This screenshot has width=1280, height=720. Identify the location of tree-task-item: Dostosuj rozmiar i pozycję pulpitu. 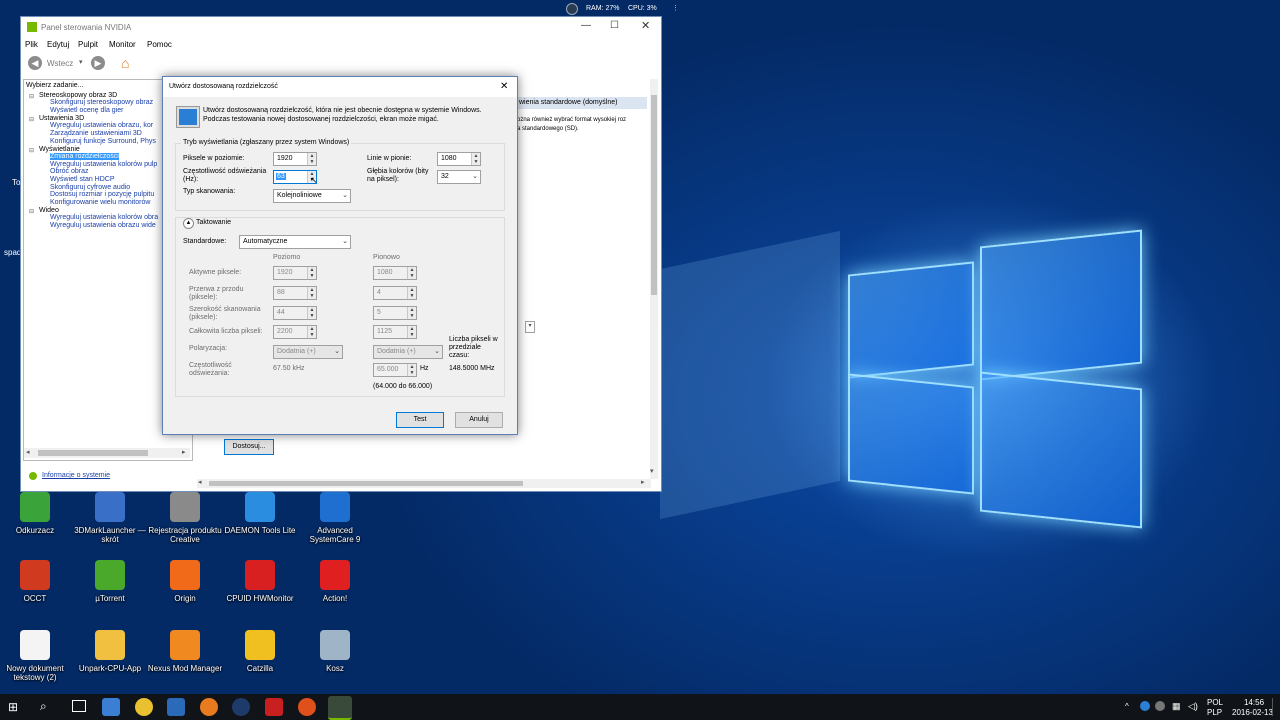
(102, 194).